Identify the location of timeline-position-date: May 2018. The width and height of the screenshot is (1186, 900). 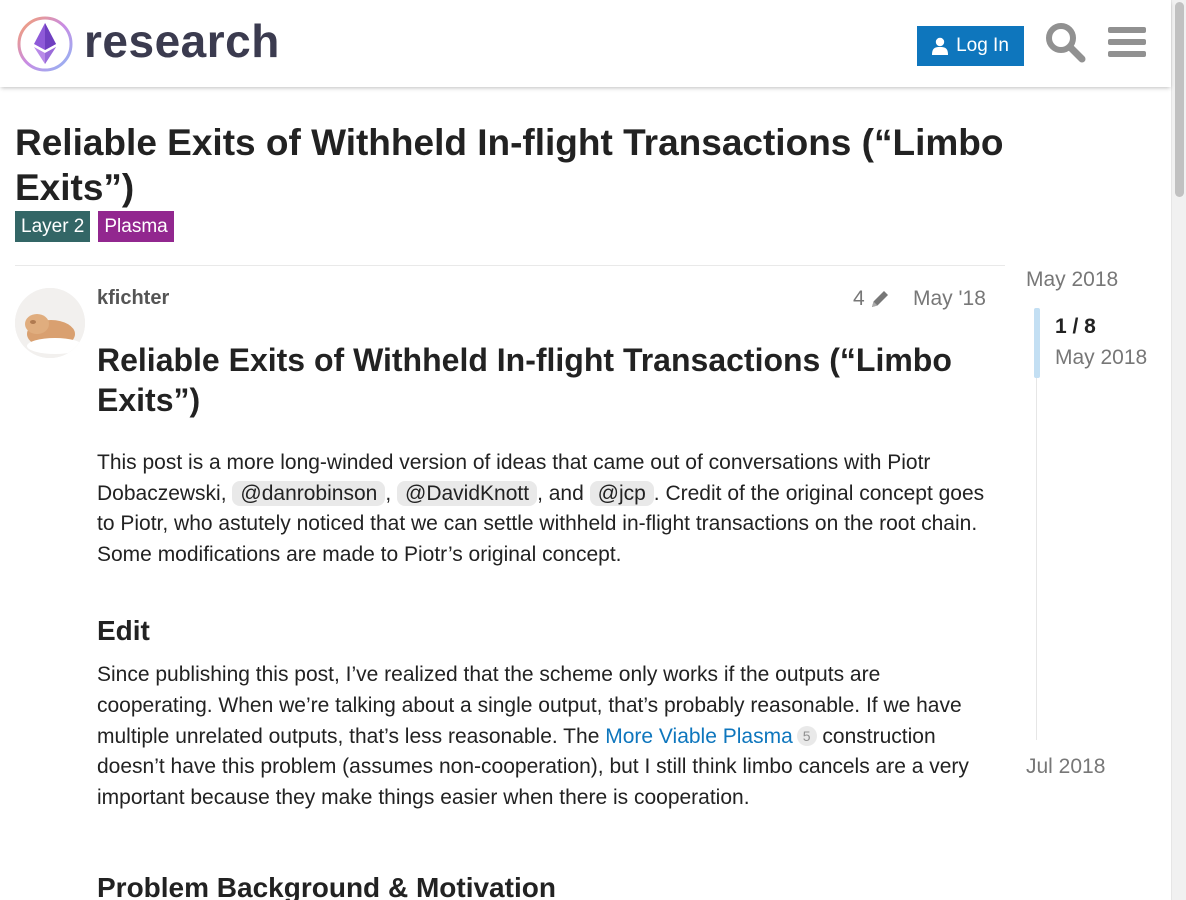
(1101, 357).